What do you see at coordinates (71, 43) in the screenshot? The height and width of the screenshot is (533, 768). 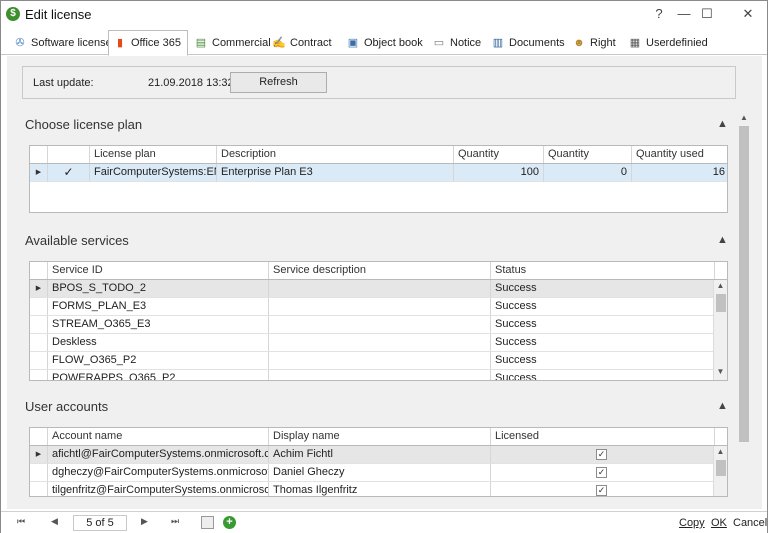 I see `tab-label: Software license` at bounding box center [71, 43].